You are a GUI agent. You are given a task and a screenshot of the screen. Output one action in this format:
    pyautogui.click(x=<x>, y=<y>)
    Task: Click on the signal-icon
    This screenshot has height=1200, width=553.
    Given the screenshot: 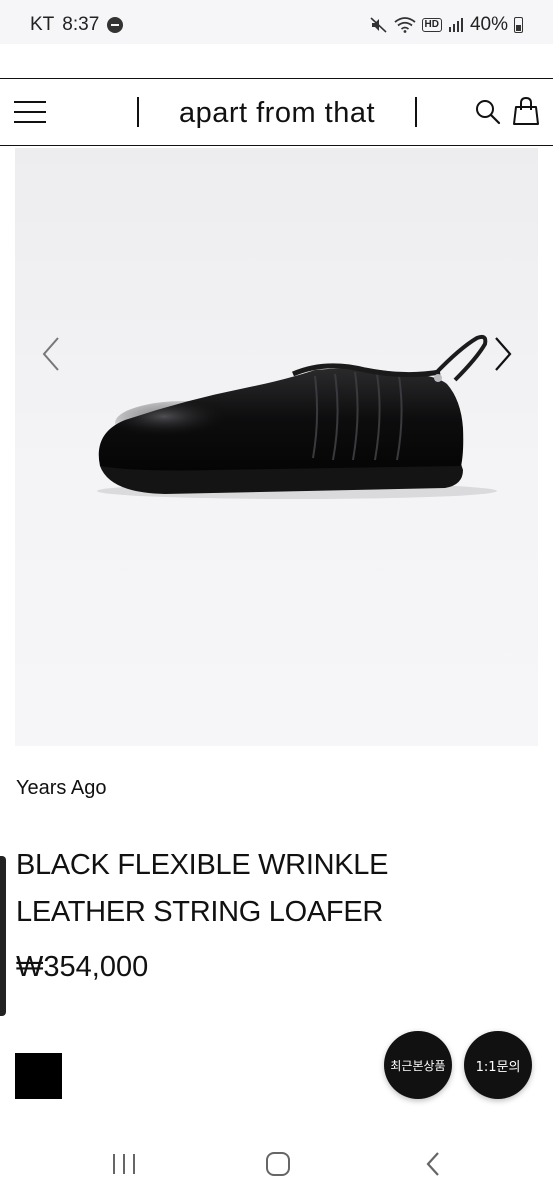 What is the action you would take?
    pyautogui.click(x=456, y=25)
    